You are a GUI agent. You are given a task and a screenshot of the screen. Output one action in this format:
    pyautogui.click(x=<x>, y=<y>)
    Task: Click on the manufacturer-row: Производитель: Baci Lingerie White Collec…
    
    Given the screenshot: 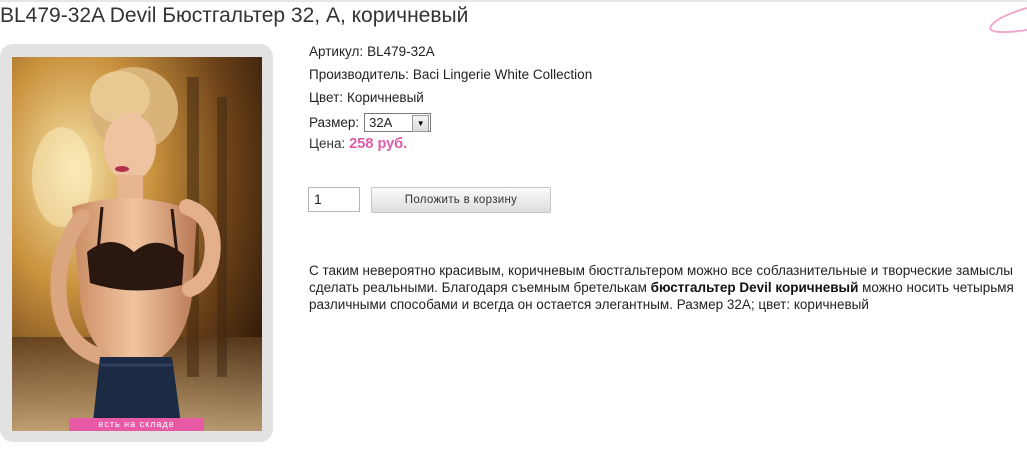 What is the action you would take?
    pyautogui.click(x=450, y=76)
    